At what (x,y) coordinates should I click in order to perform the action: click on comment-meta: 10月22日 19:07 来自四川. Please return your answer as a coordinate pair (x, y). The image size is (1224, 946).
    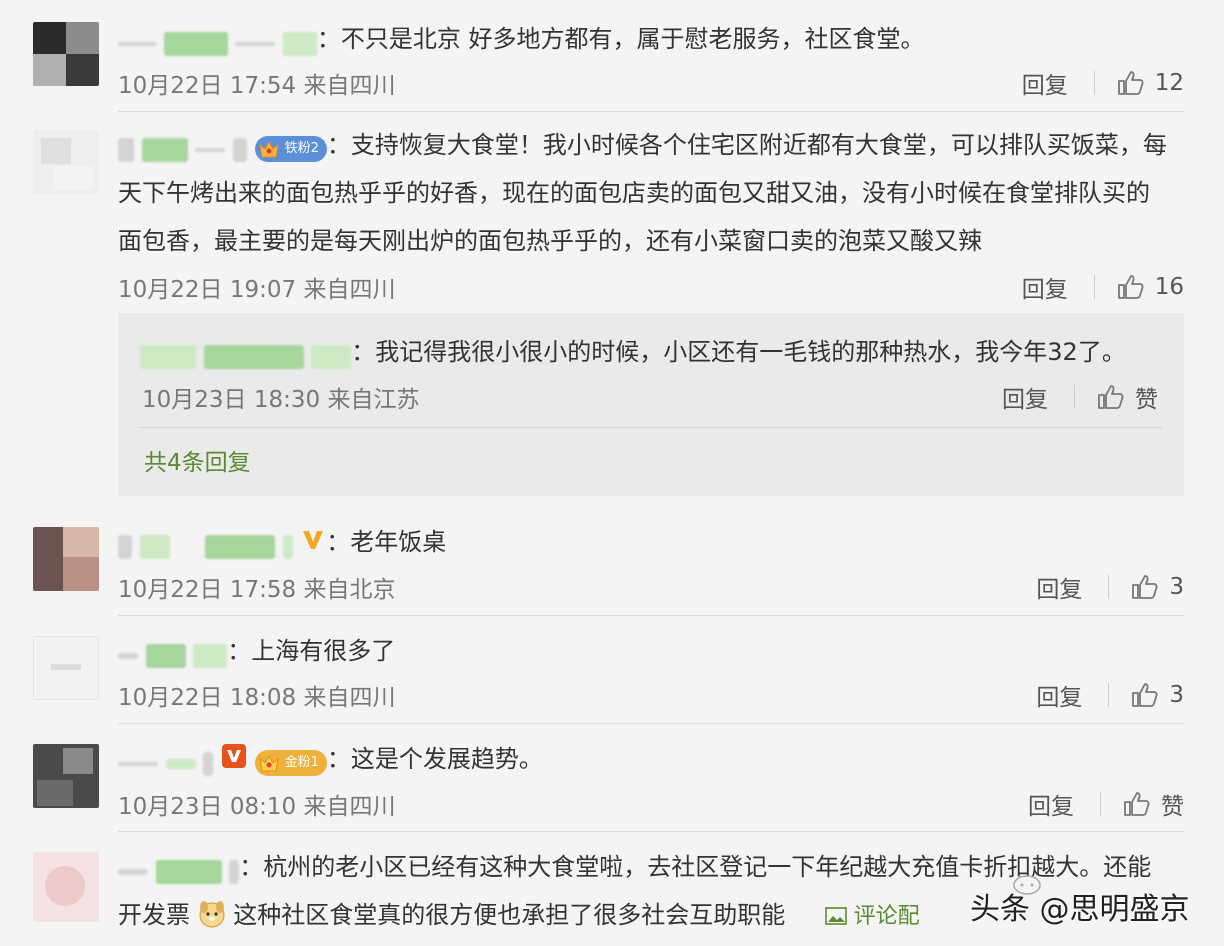
    Looking at the image, I should click on (257, 290).